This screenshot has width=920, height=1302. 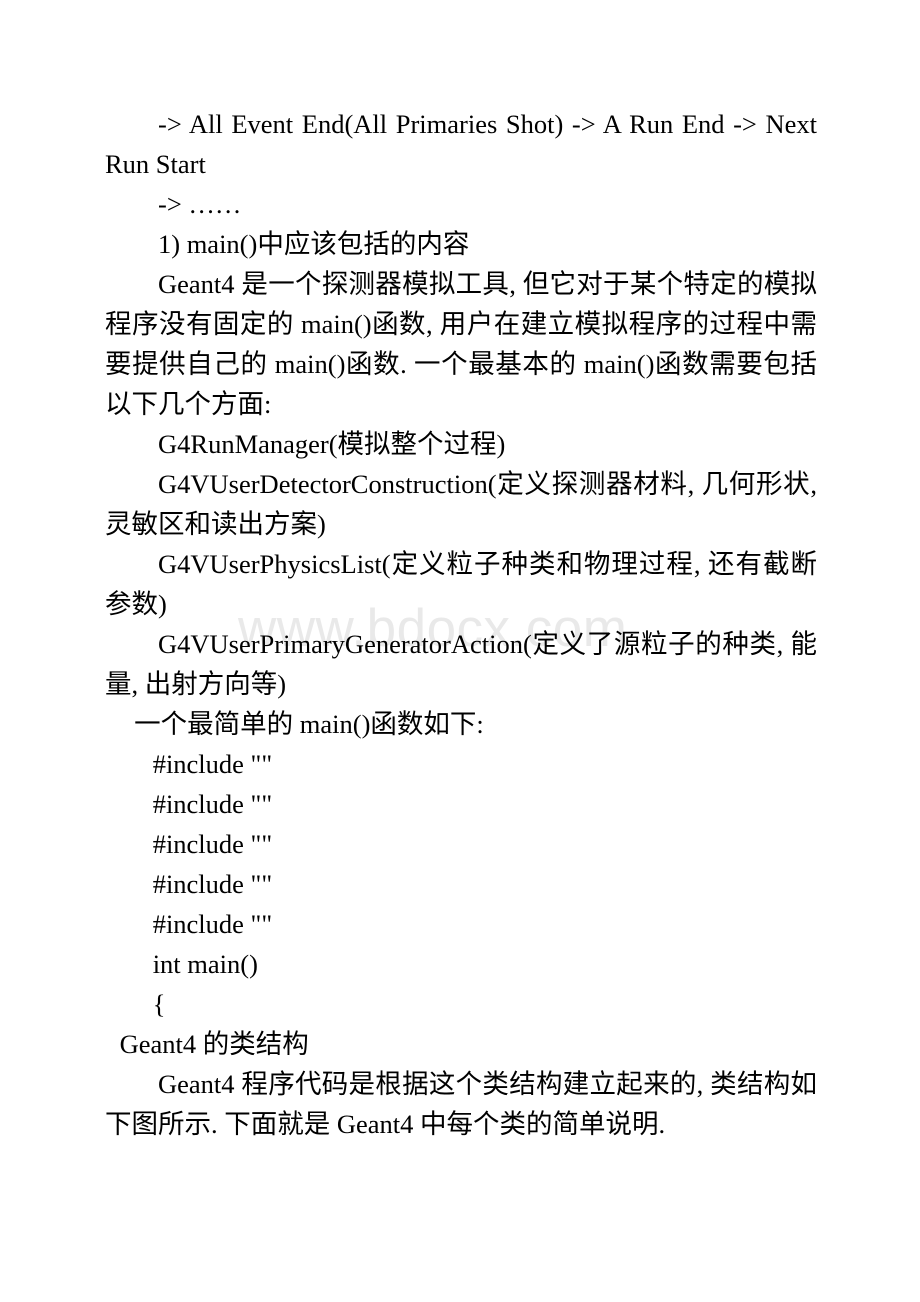 I want to click on code-include-line-4: #include "", so click(x=212, y=884).